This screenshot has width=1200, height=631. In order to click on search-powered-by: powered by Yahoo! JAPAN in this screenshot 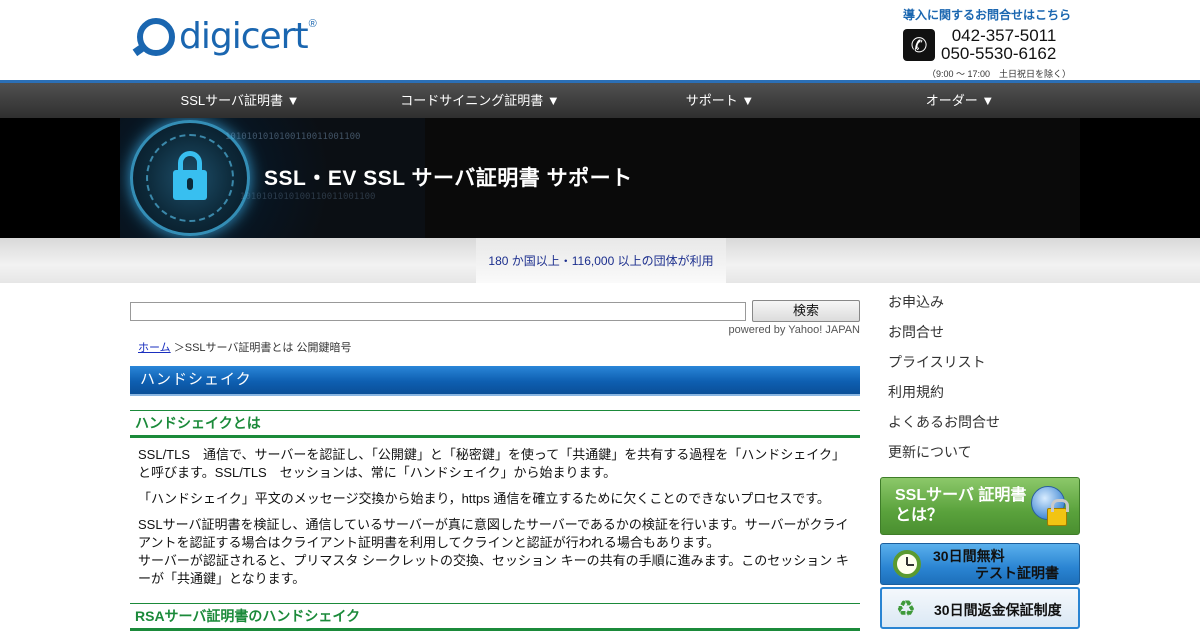, I will do `click(794, 330)`.